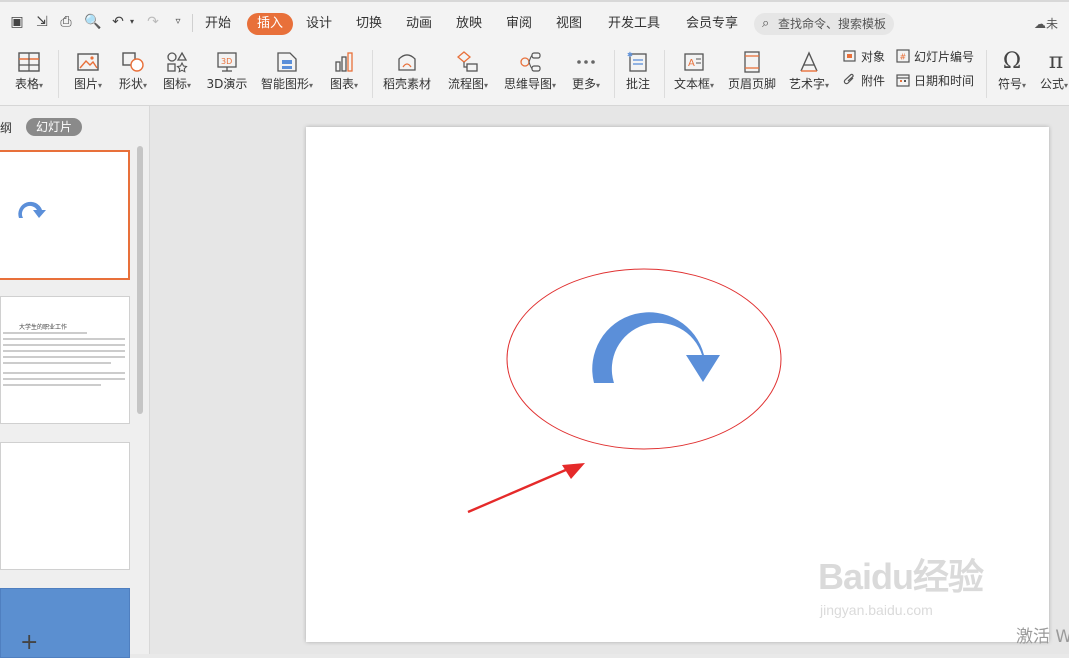 The image size is (1069, 658). I want to click on symbol-label: 符号, so click(1009, 84).